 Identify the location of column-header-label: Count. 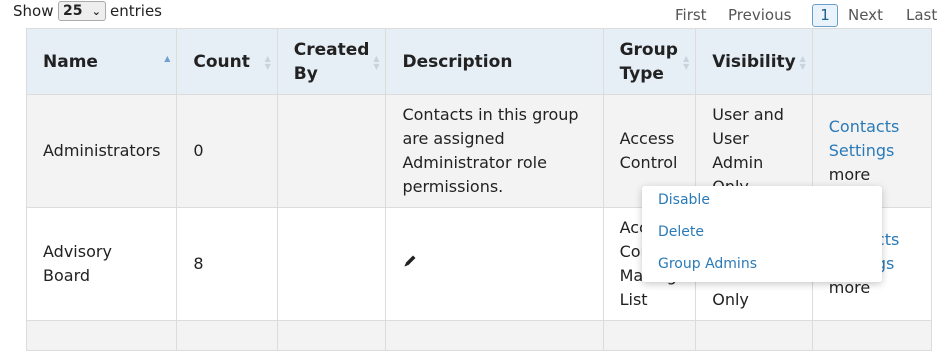
(221, 61).